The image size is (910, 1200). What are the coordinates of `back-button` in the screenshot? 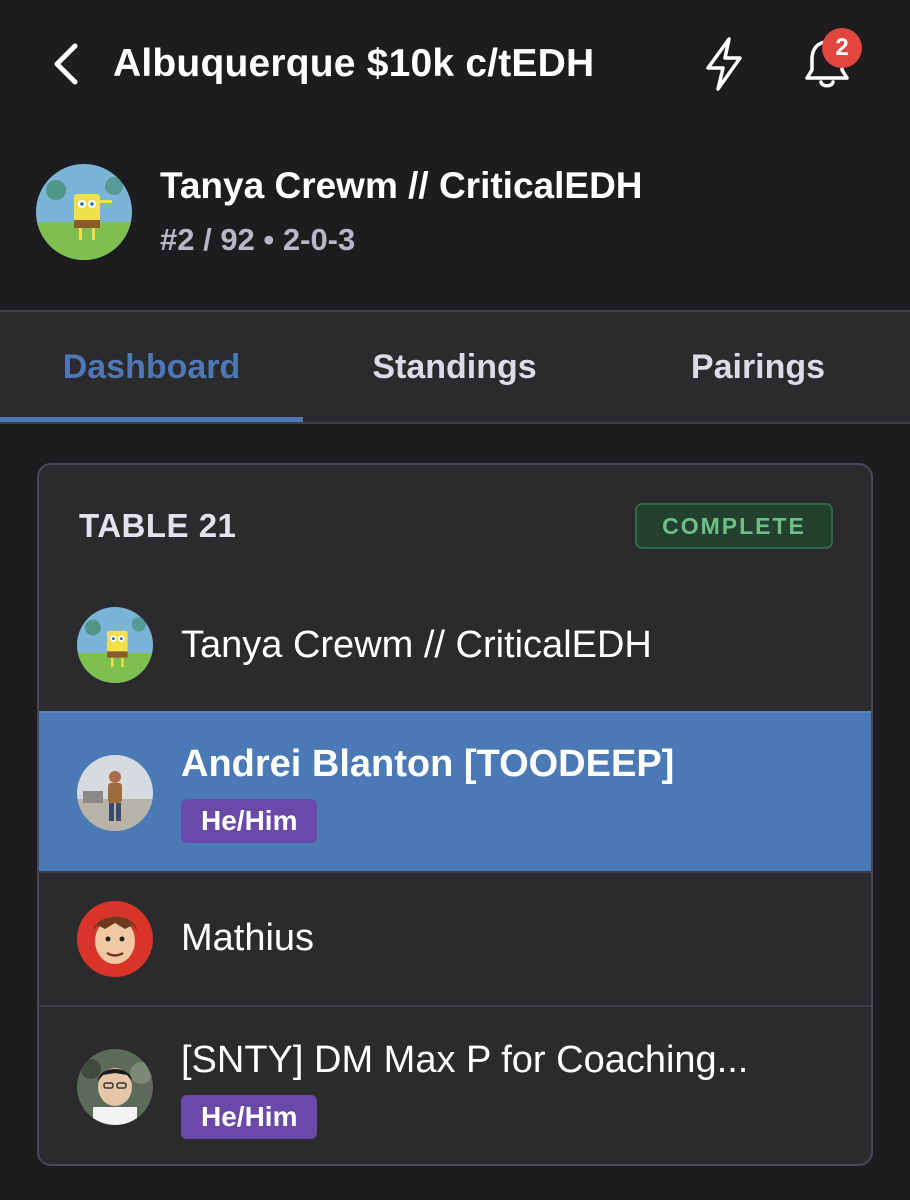 It's located at (66, 64).